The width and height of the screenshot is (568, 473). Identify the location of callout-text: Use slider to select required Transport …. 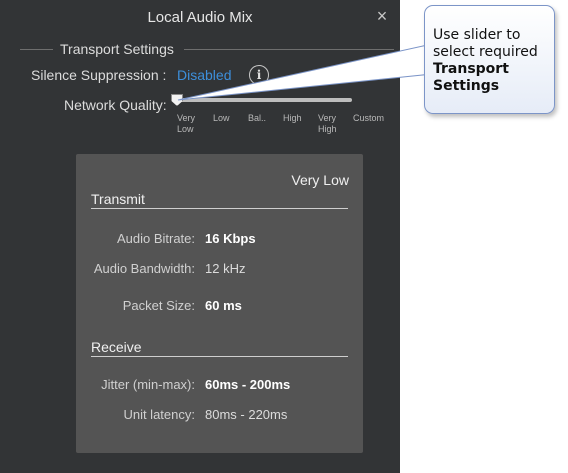
(485, 61).